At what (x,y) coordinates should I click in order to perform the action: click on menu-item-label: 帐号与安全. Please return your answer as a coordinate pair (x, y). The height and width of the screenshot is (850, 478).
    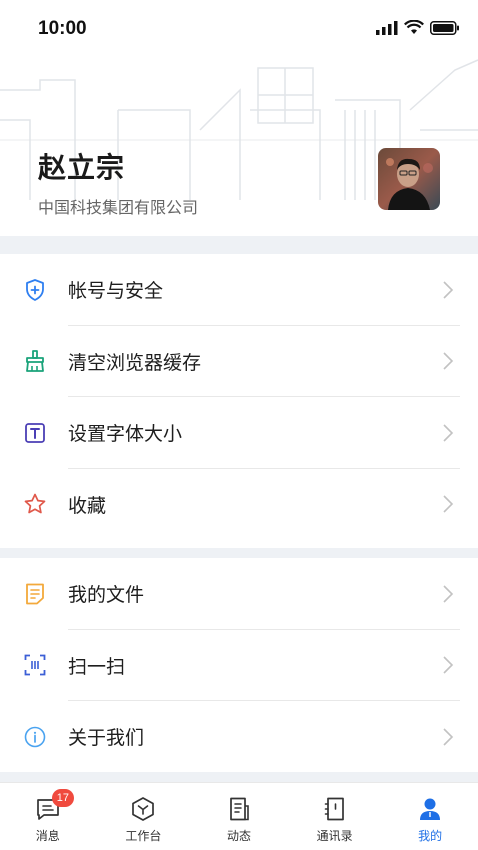
    Looking at the image, I should click on (116, 291).